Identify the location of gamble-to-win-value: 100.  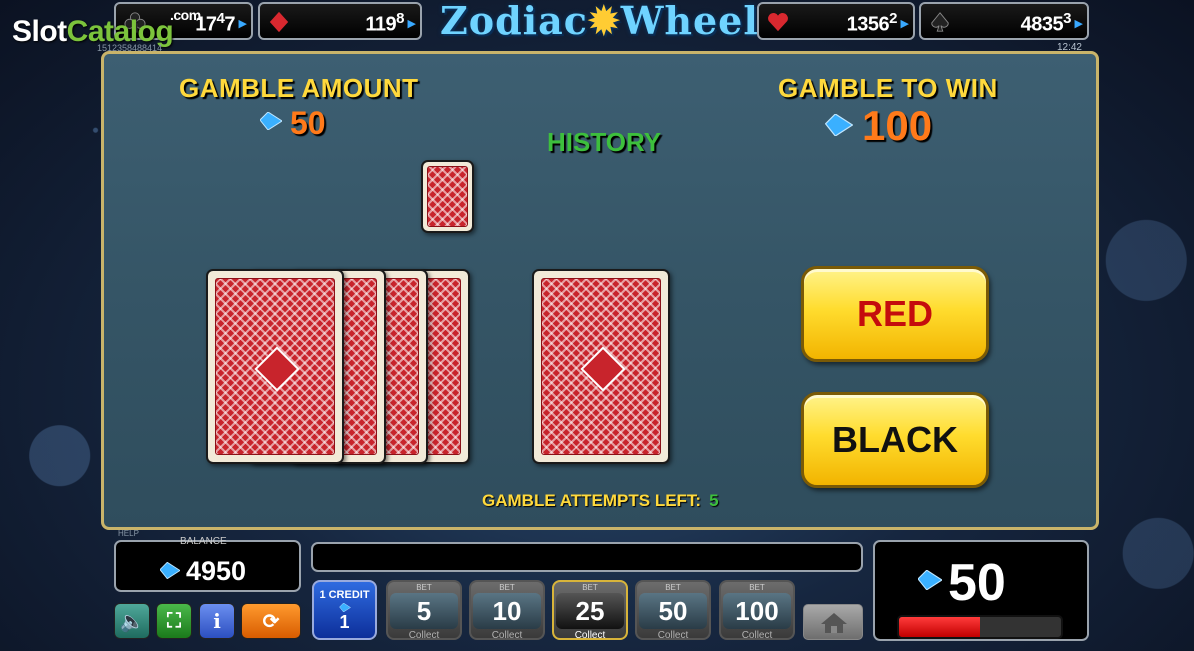
(897, 125).